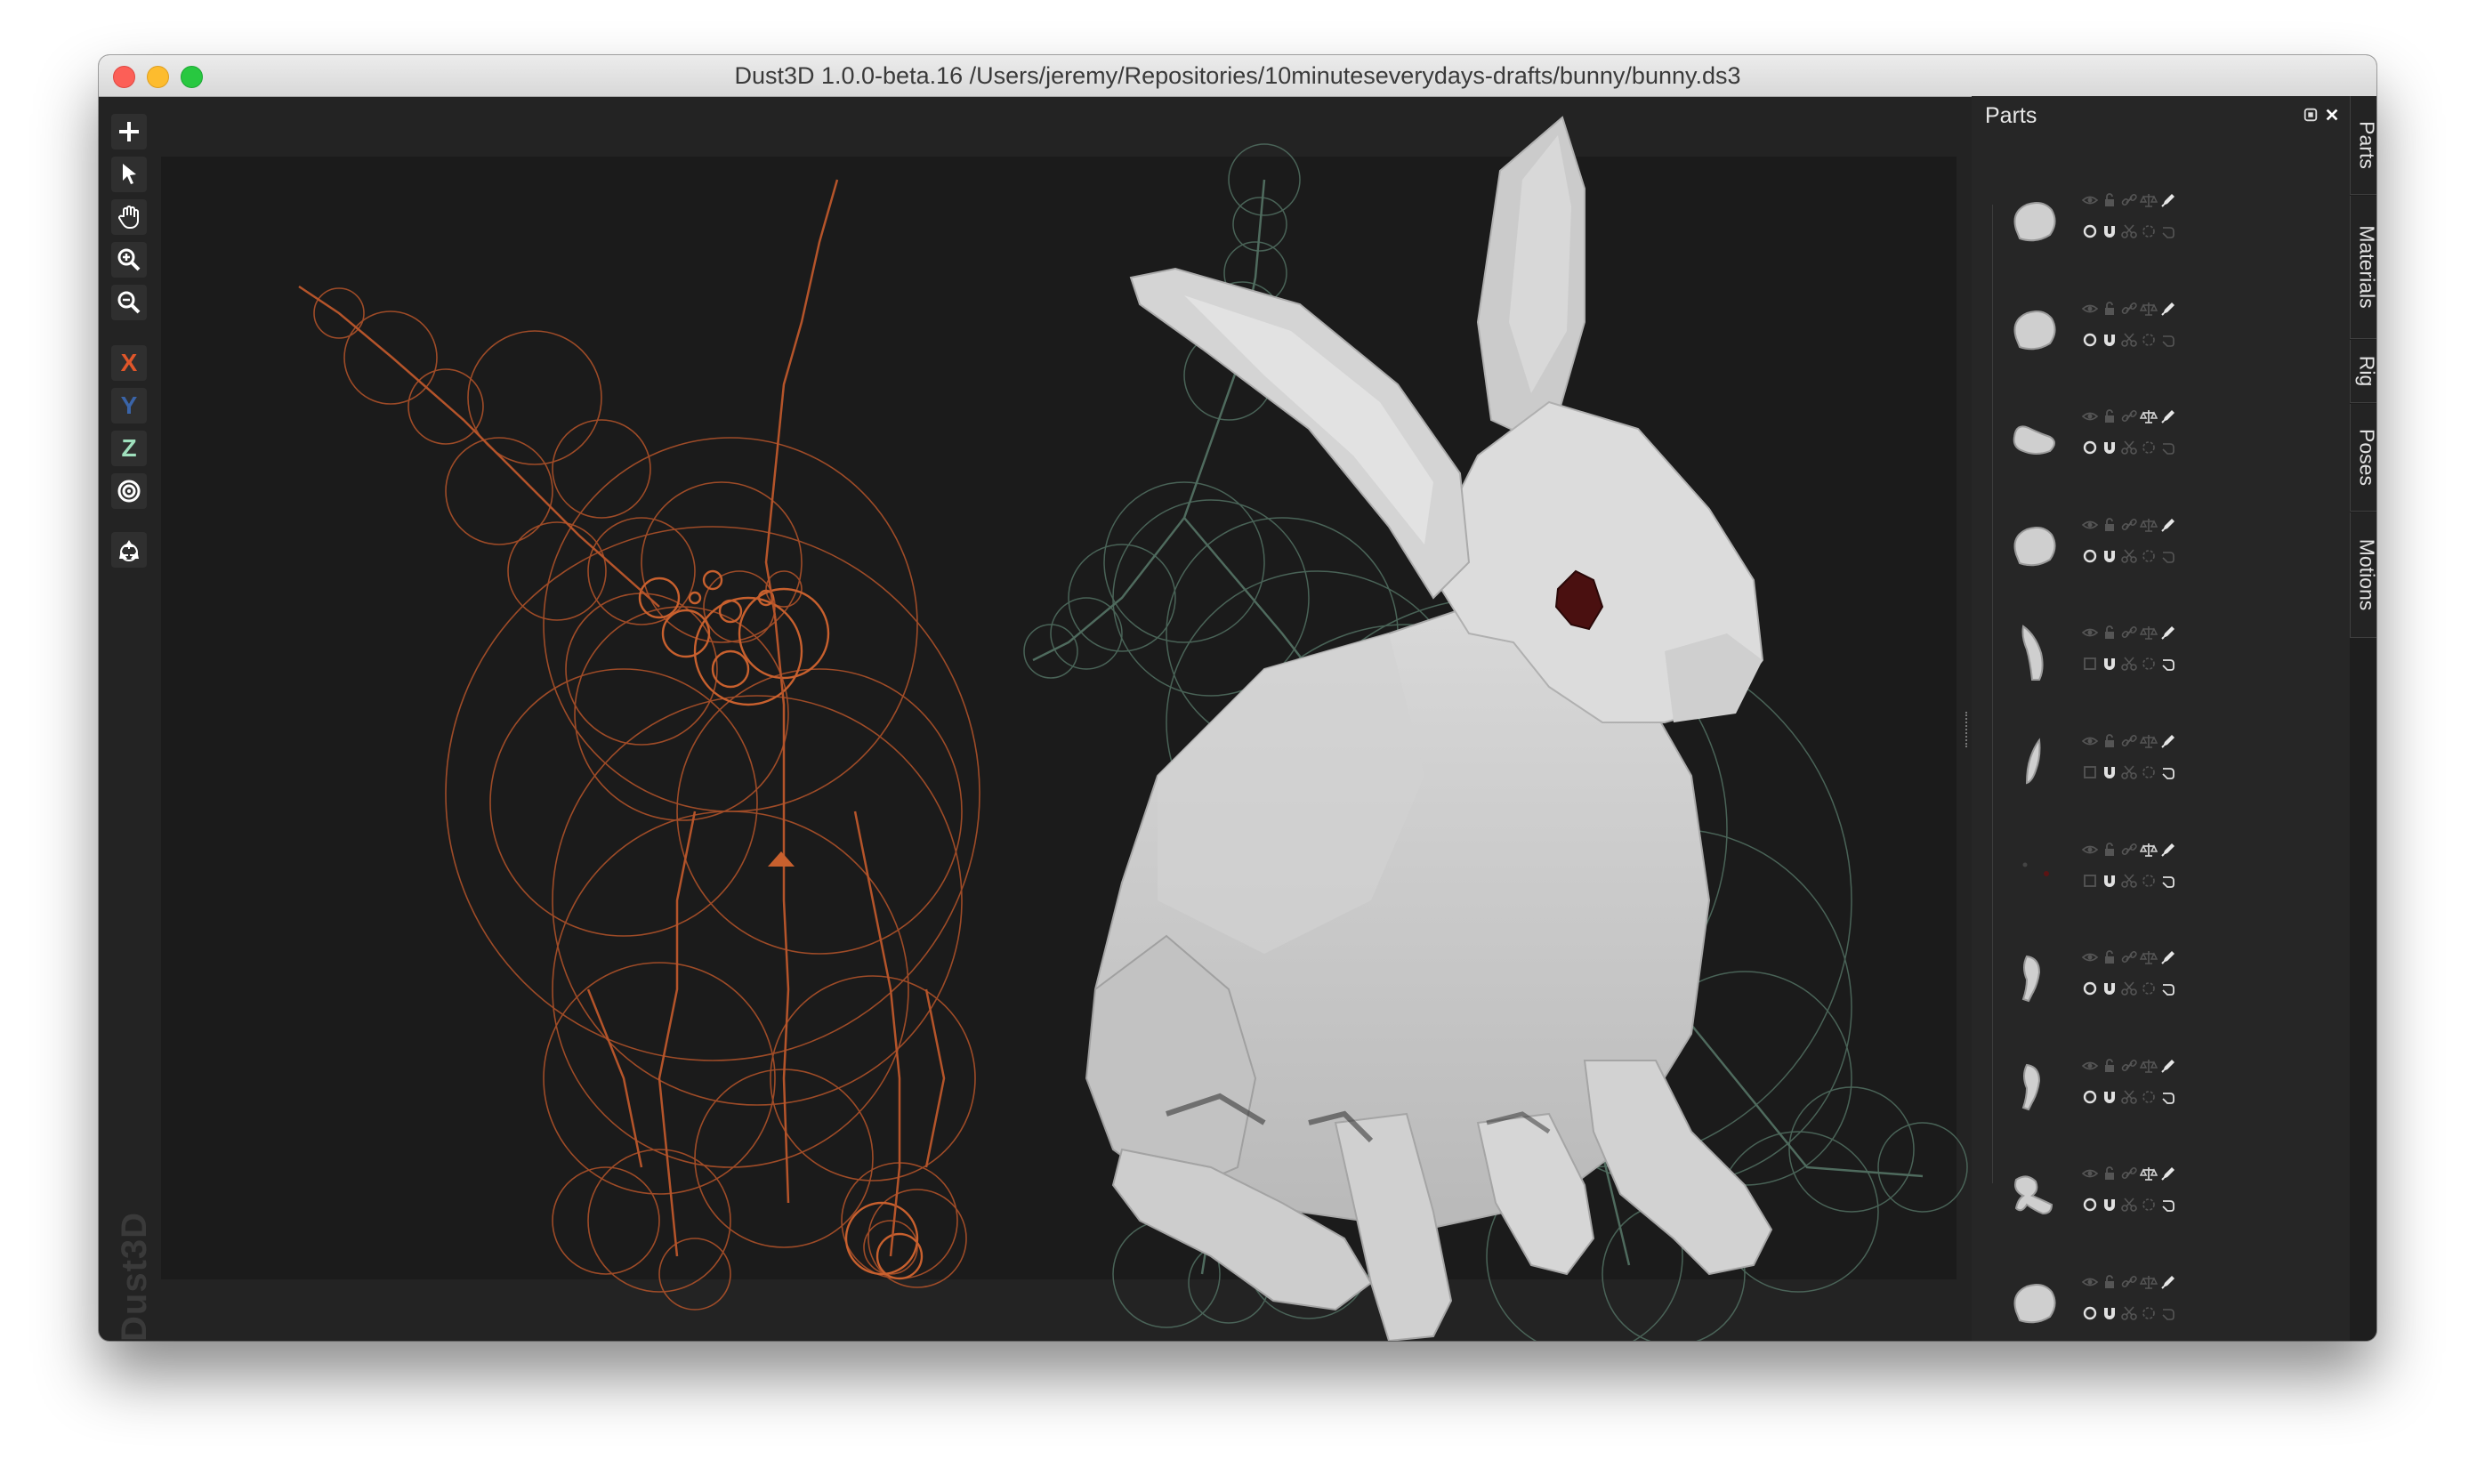 This screenshot has height=1484, width=2477. I want to click on float-window-icon, so click(2310, 115).